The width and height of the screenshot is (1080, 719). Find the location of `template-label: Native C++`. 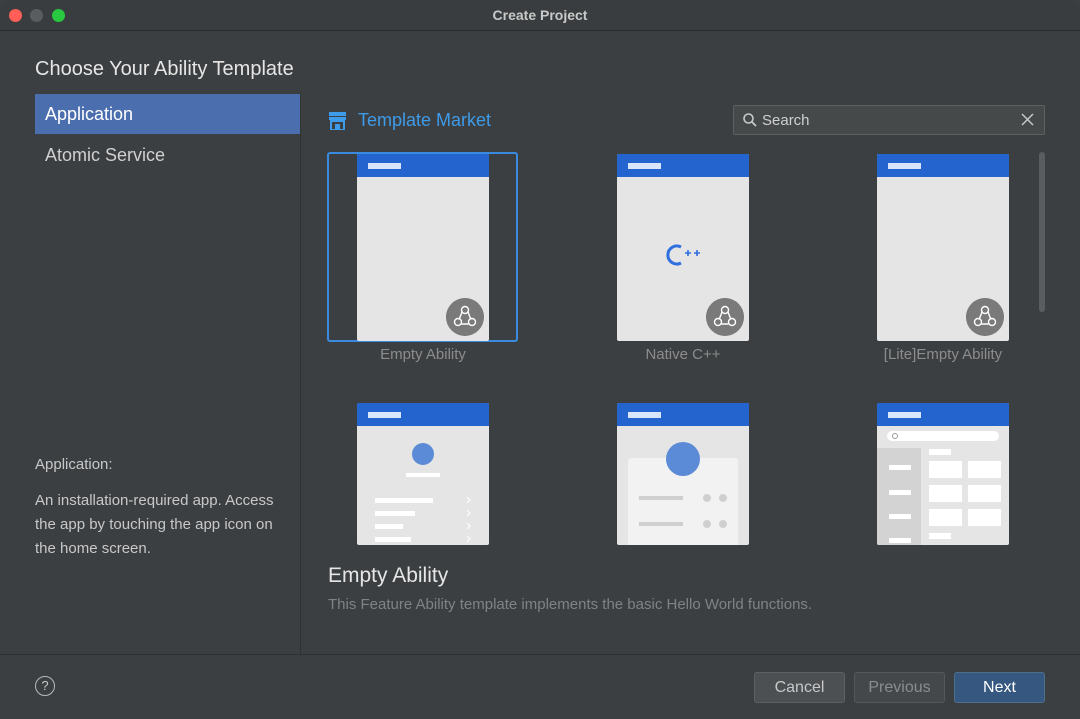

template-label: Native C++ is located at coordinates (683, 354).